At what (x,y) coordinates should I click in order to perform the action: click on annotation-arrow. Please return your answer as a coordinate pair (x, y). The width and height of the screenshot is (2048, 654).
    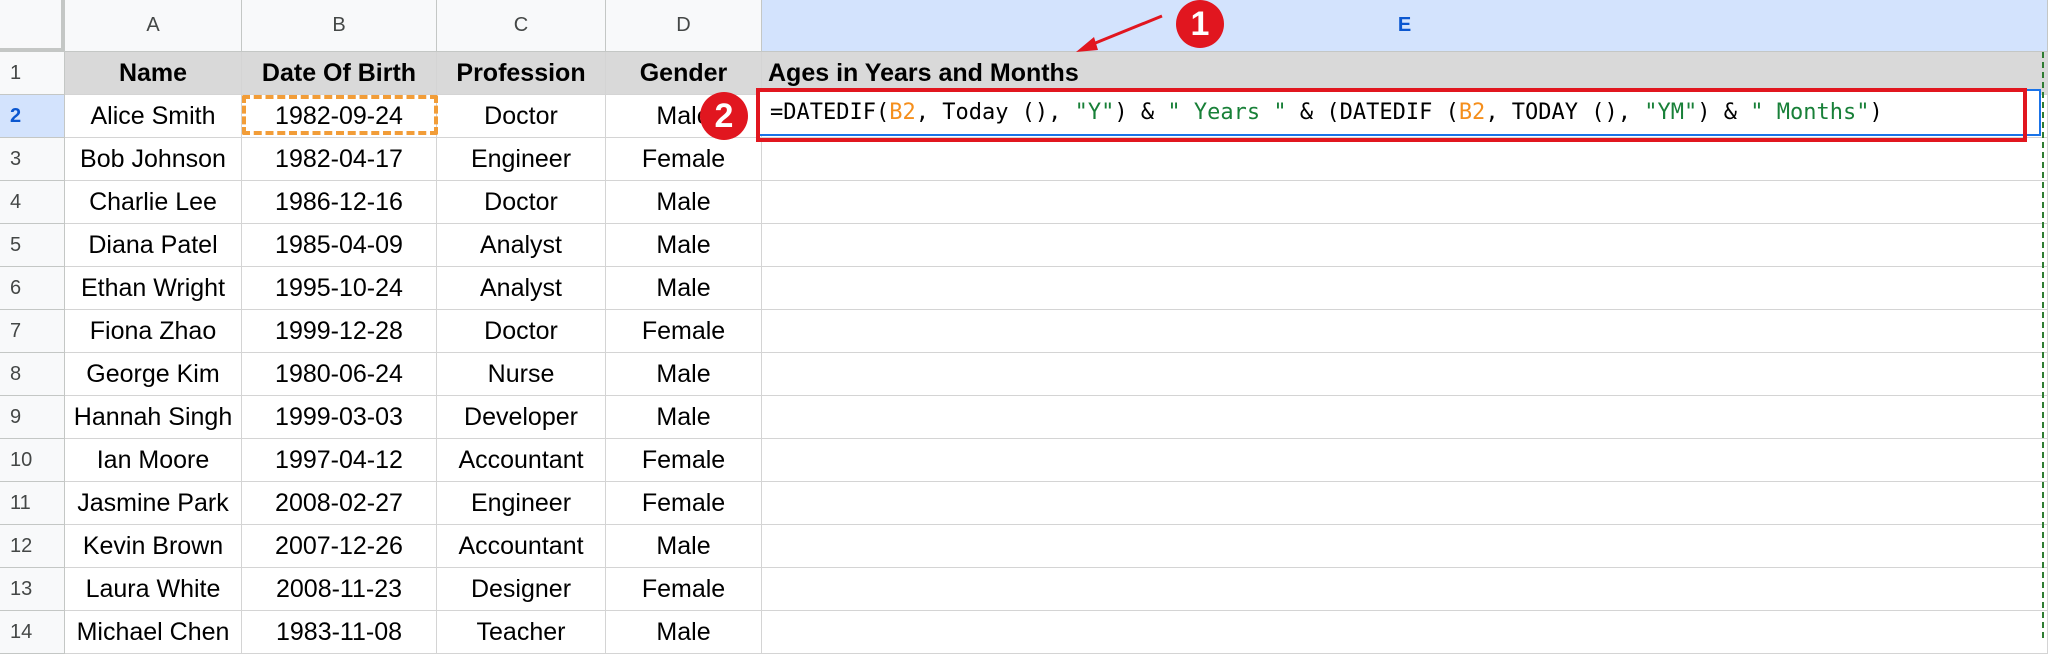
    Looking at the image, I should click on (1119, 33).